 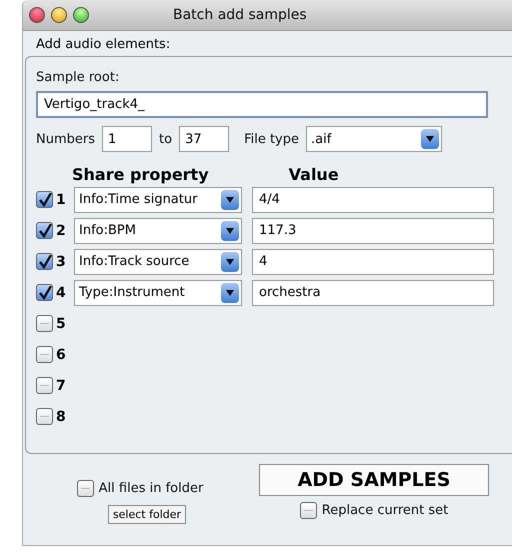 What do you see at coordinates (61, 386) in the screenshot?
I see `row-number: 7` at bounding box center [61, 386].